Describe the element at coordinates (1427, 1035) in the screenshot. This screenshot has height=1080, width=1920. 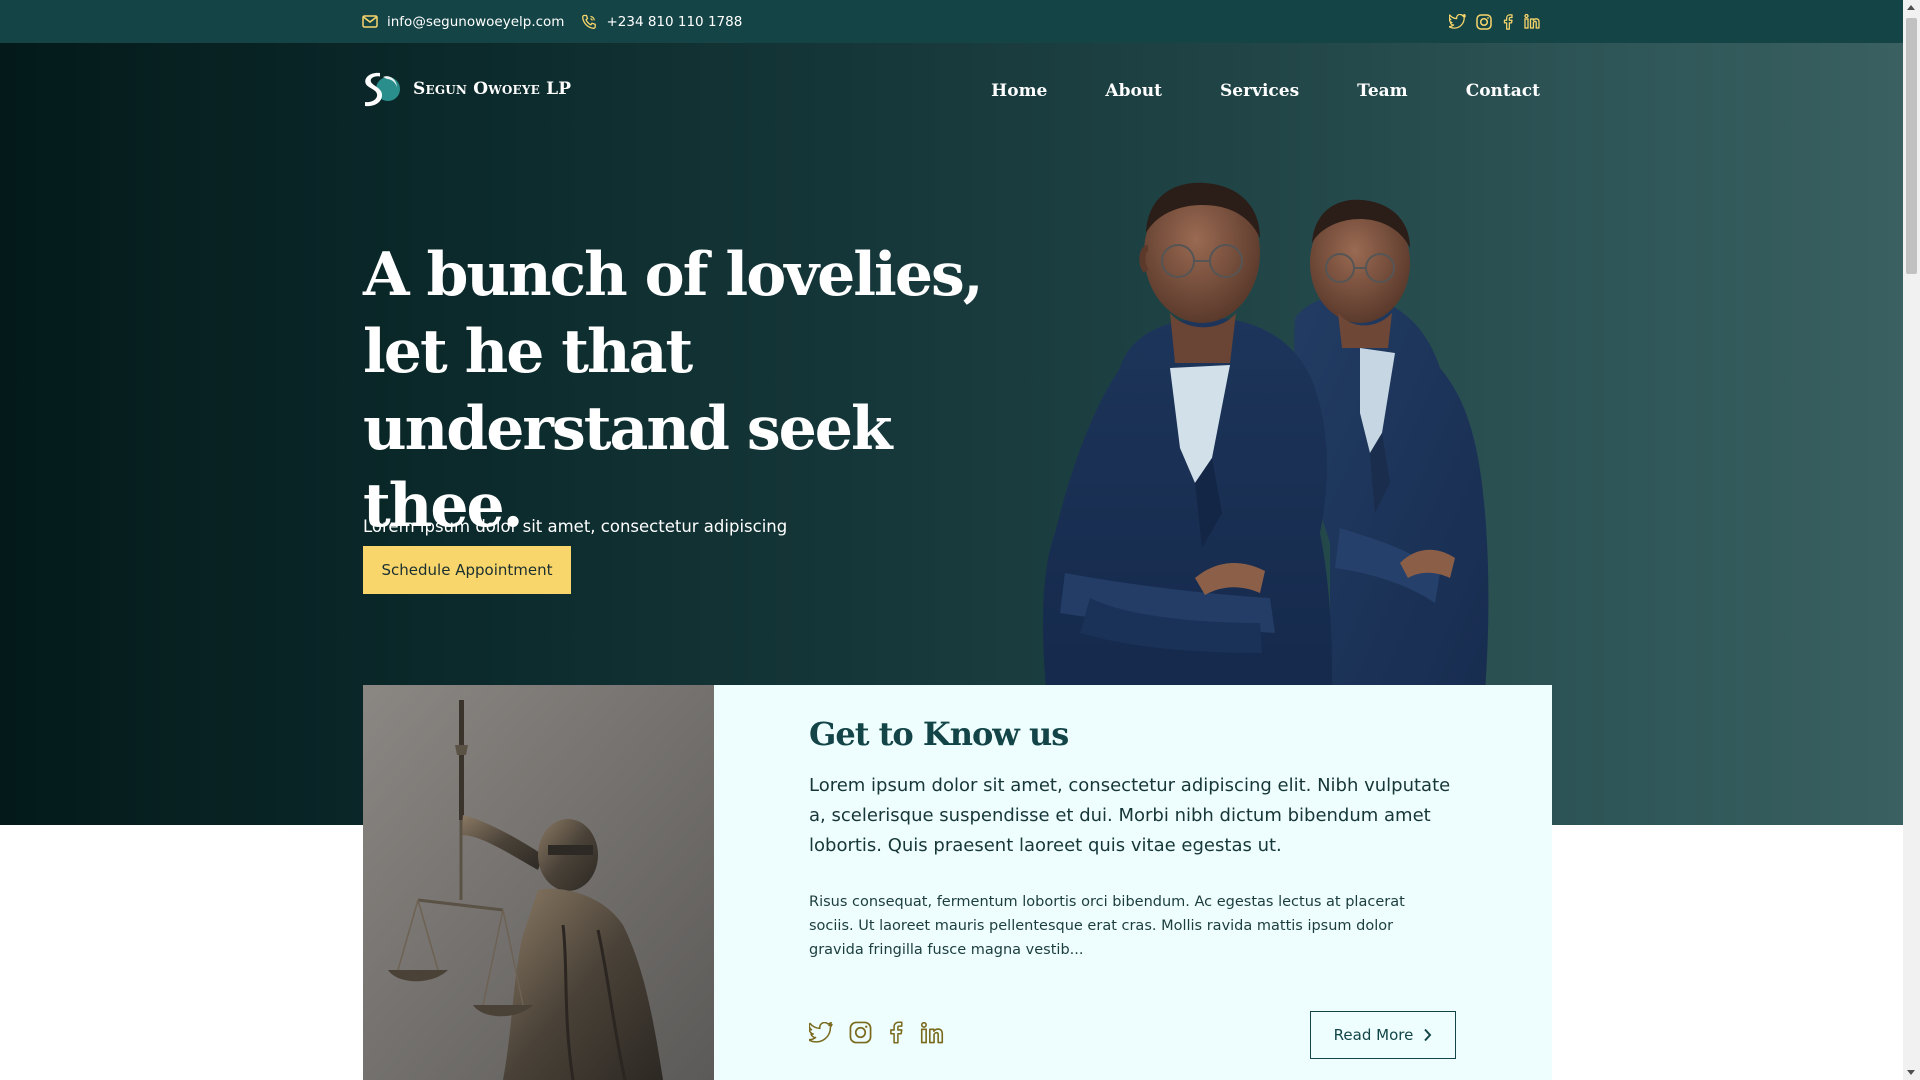
I see `chevron-right-icon` at that location.